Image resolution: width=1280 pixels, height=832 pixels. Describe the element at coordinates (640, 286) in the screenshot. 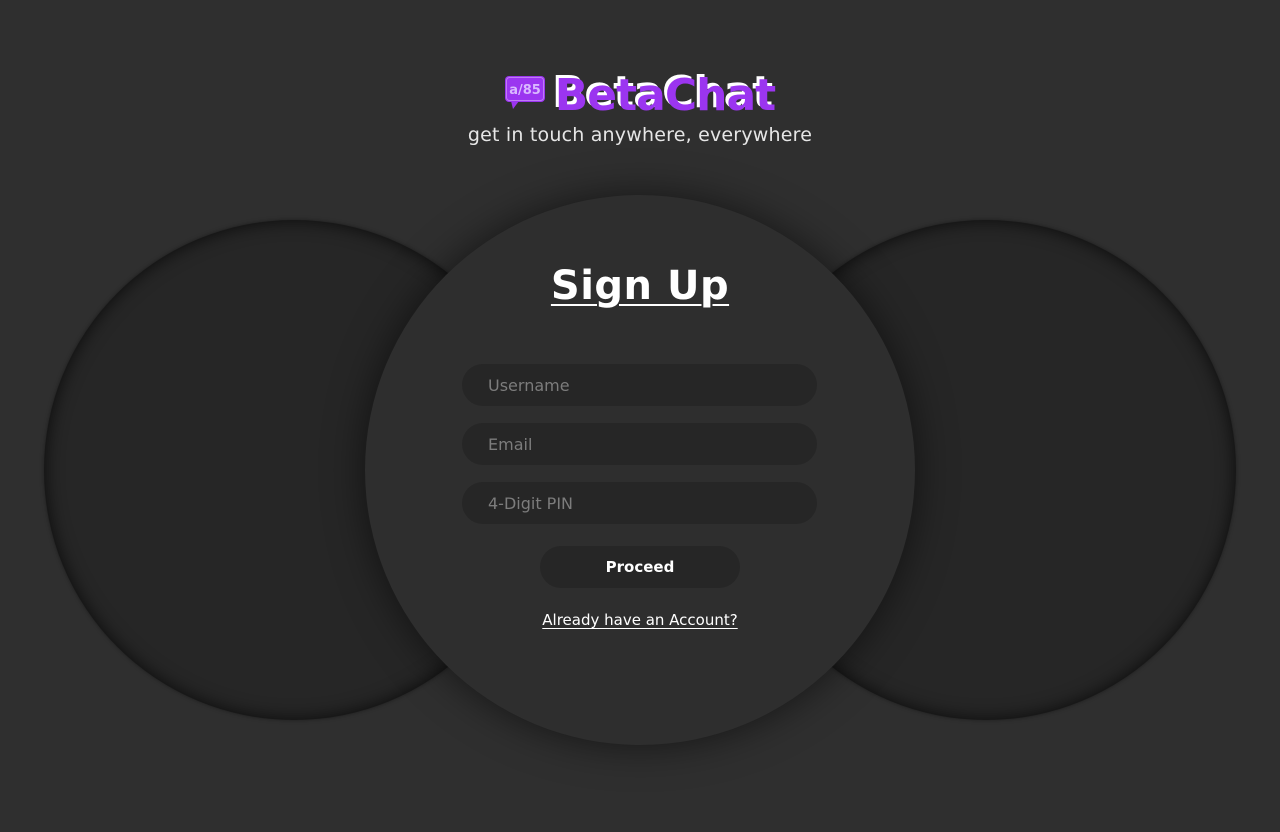

I see `signup-heading: Sign Up` at that location.